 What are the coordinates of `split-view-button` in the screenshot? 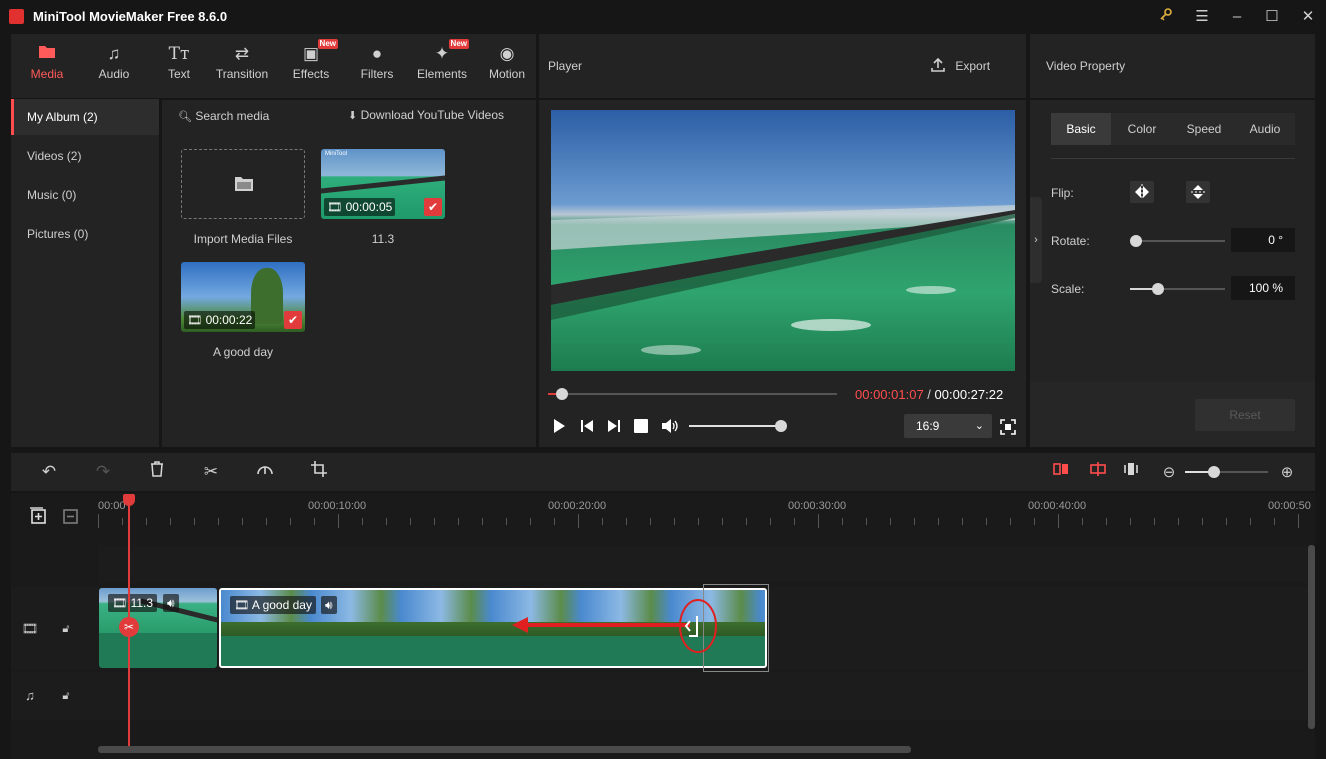 It's located at (1098, 472).